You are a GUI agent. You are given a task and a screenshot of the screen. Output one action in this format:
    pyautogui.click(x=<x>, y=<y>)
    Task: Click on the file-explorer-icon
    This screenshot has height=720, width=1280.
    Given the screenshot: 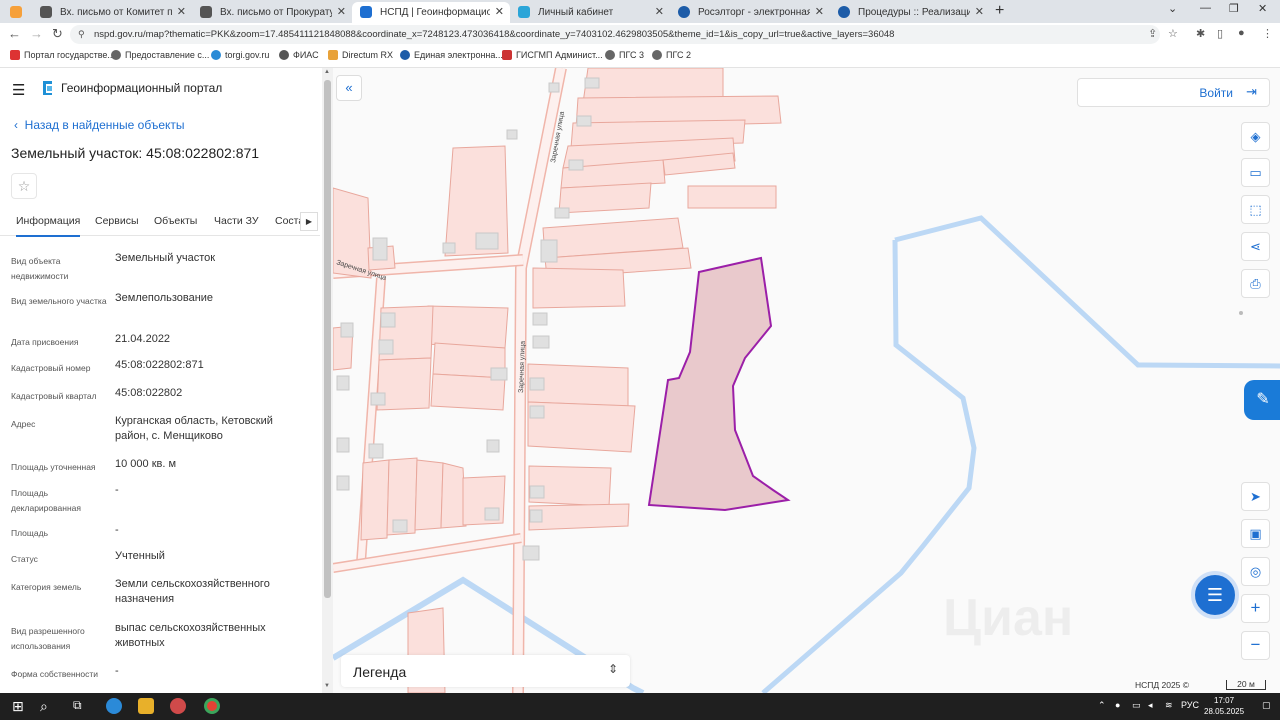 What is the action you would take?
    pyautogui.click(x=146, y=706)
    